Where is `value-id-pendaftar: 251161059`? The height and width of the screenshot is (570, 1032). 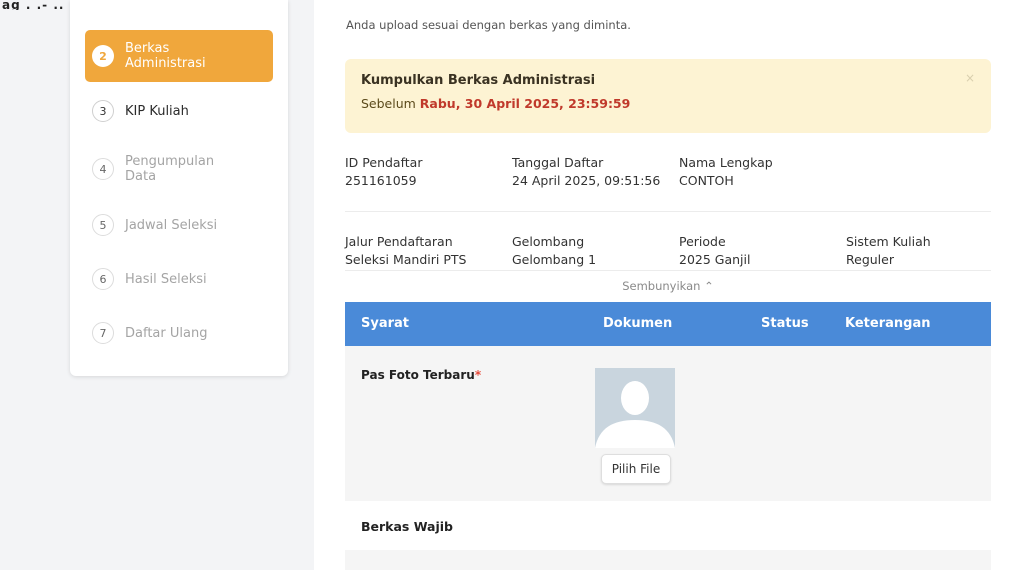
value-id-pendaftar: 251161059 is located at coordinates (381, 180).